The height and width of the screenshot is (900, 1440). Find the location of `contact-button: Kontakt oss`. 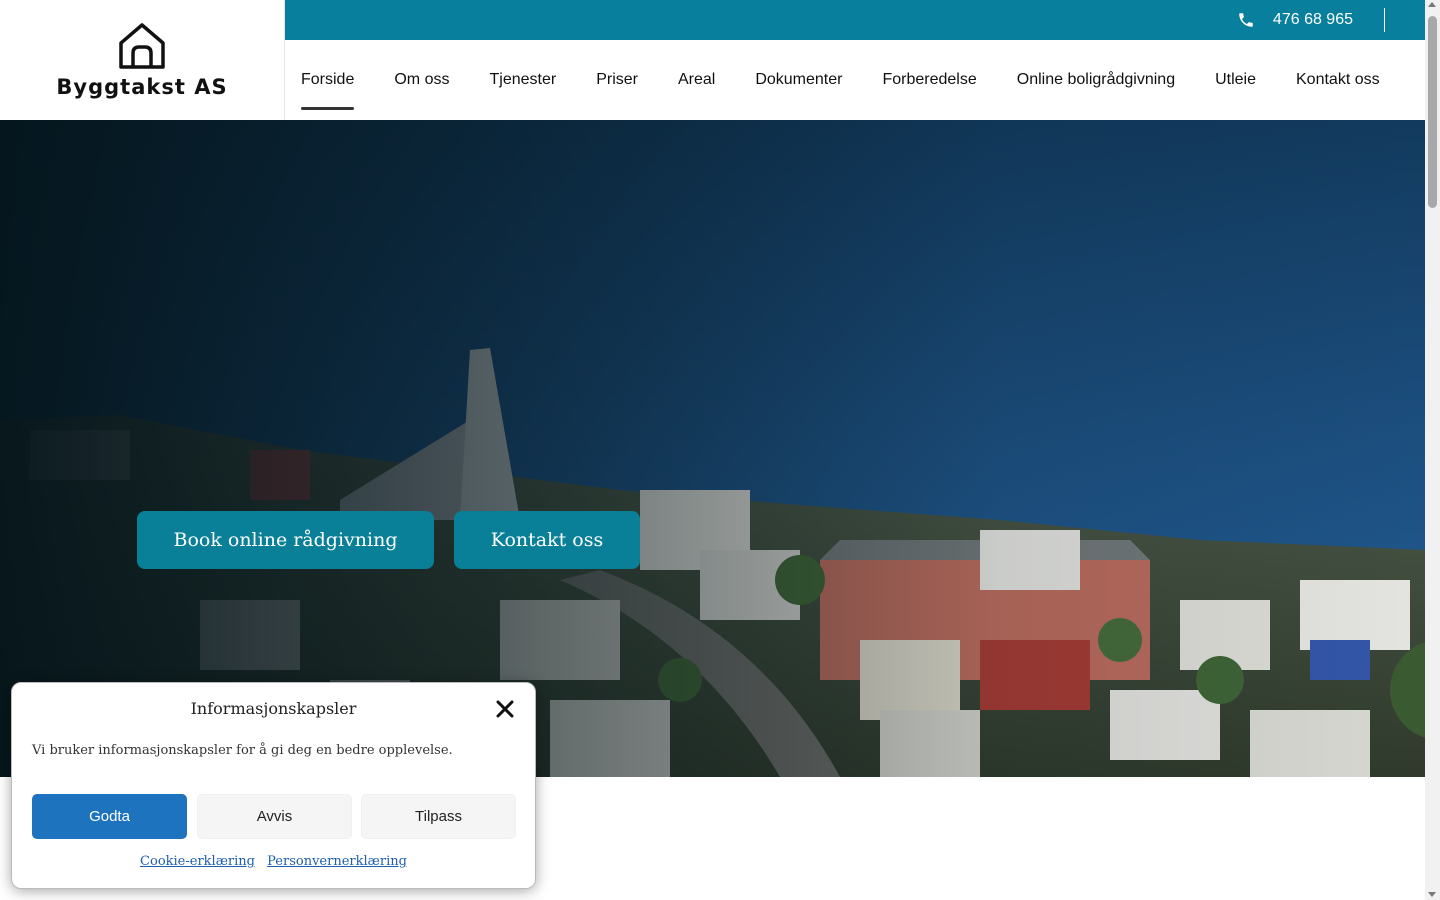

contact-button: Kontakt oss is located at coordinates (547, 540).